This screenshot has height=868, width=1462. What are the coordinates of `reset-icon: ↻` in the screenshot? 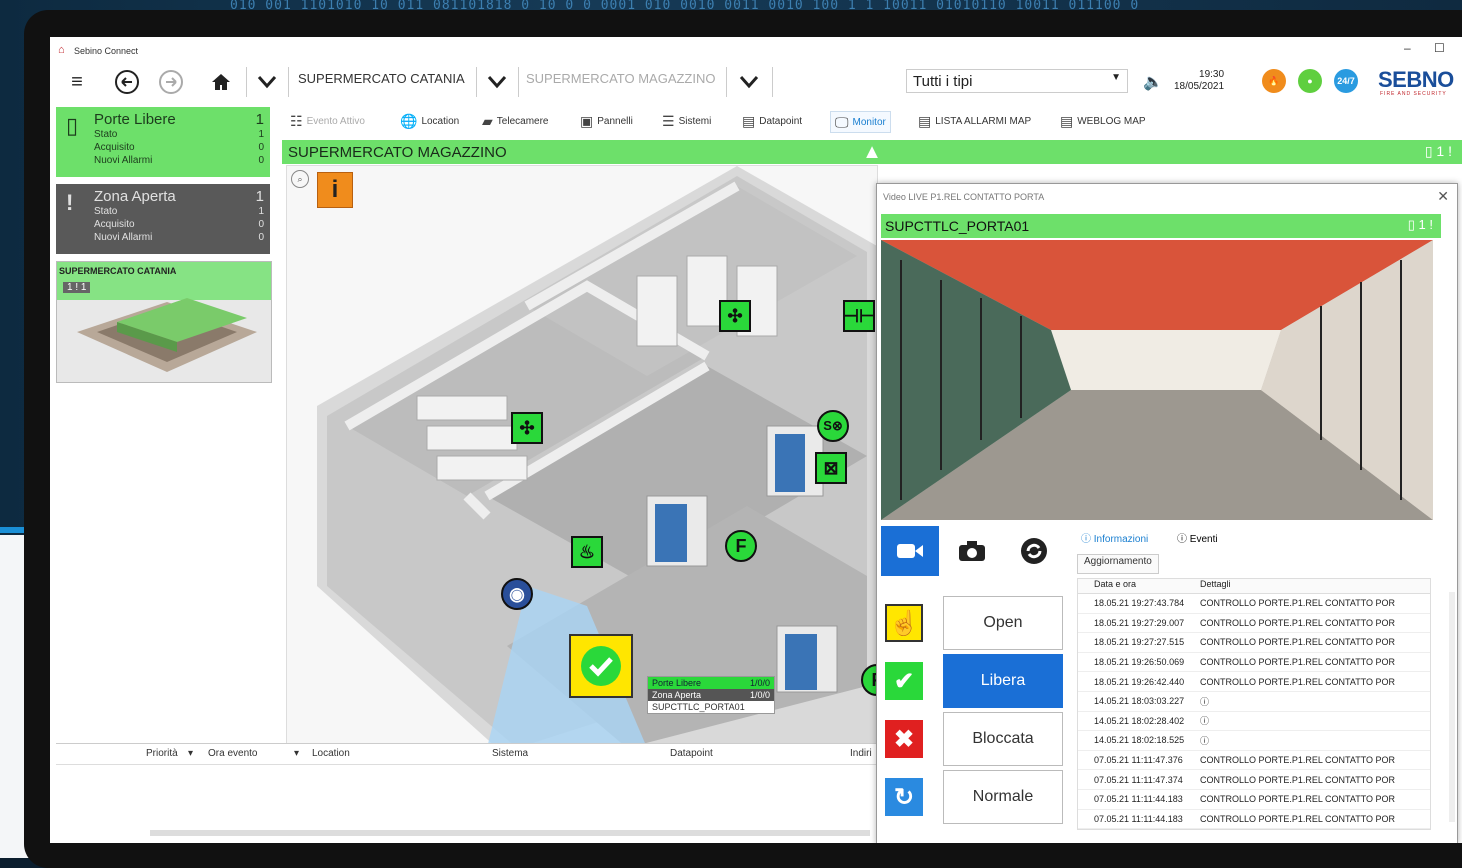 It's located at (904, 797).